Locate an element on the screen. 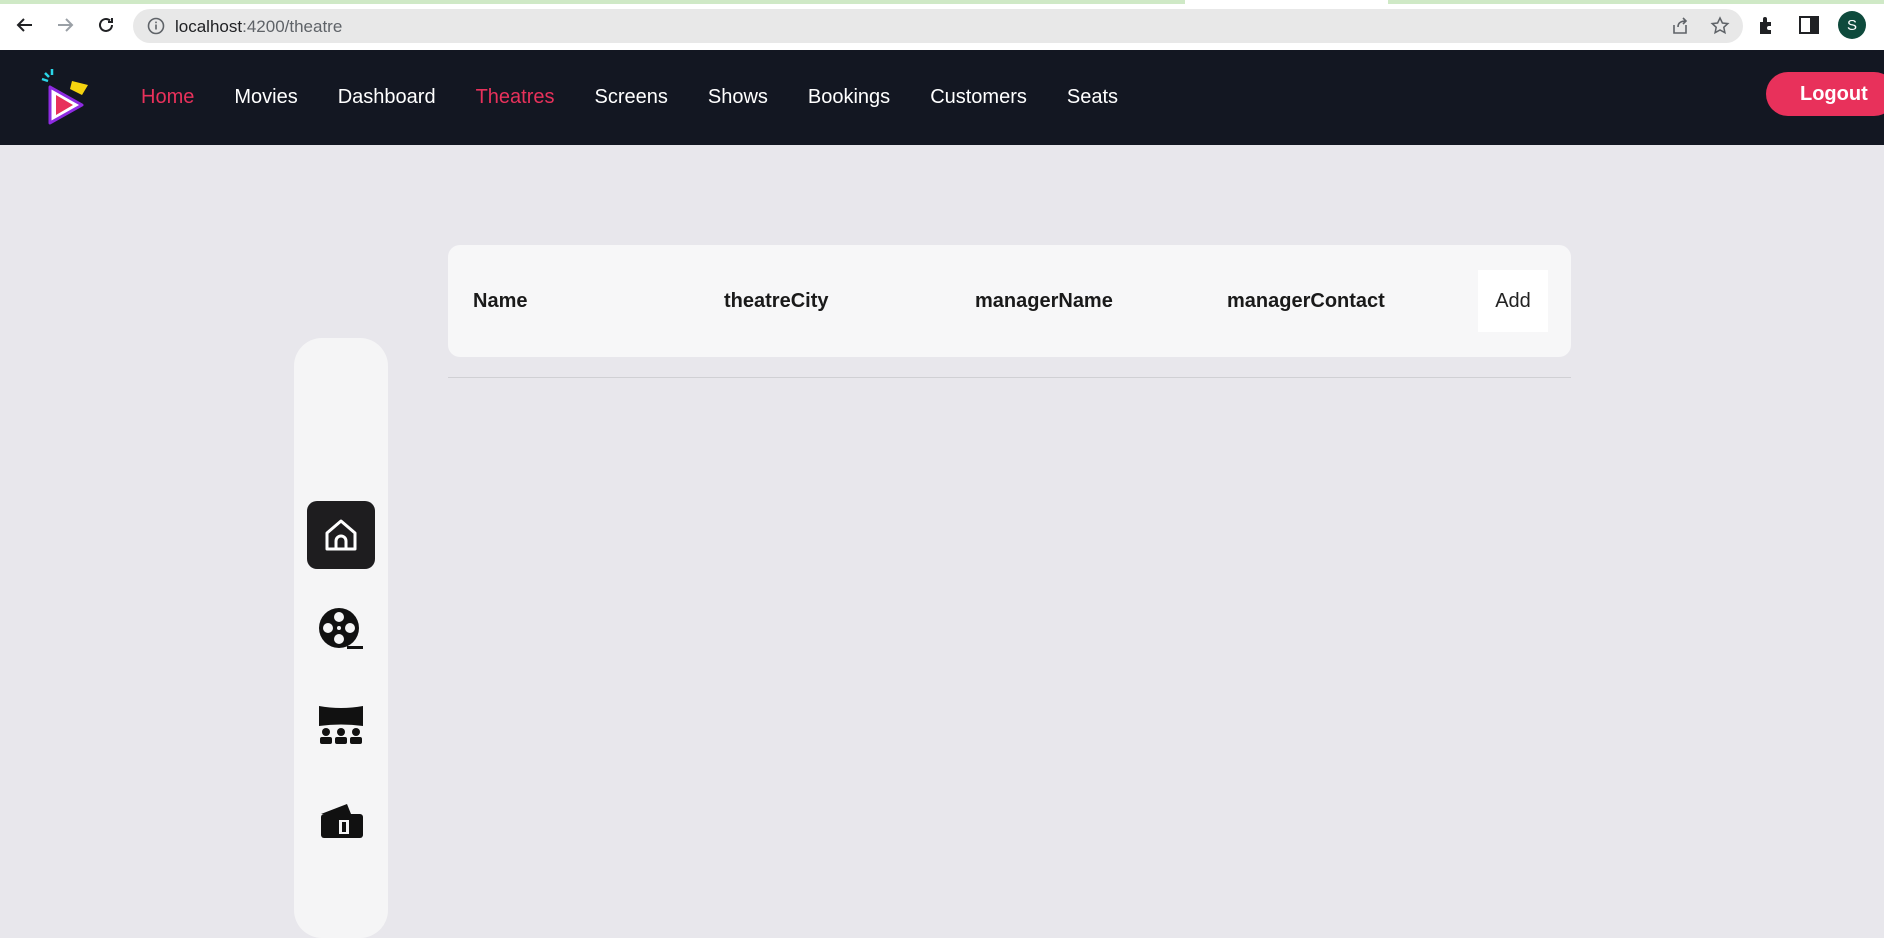 This screenshot has width=1884, height=938. sidebar is located at coordinates (341, 638).